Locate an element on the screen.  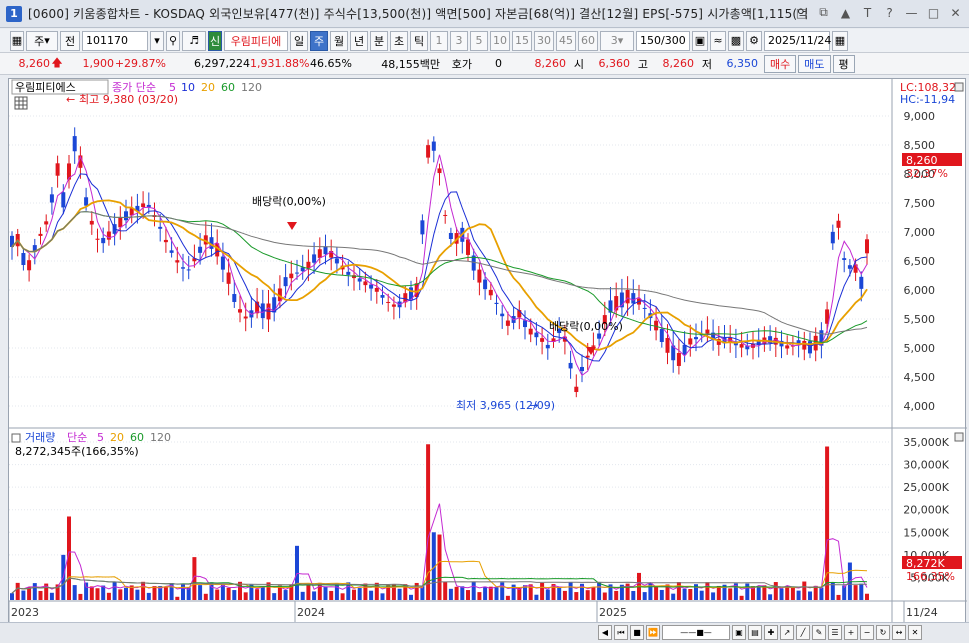
interval-select: 3 ▾ is located at coordinates (617, 40).